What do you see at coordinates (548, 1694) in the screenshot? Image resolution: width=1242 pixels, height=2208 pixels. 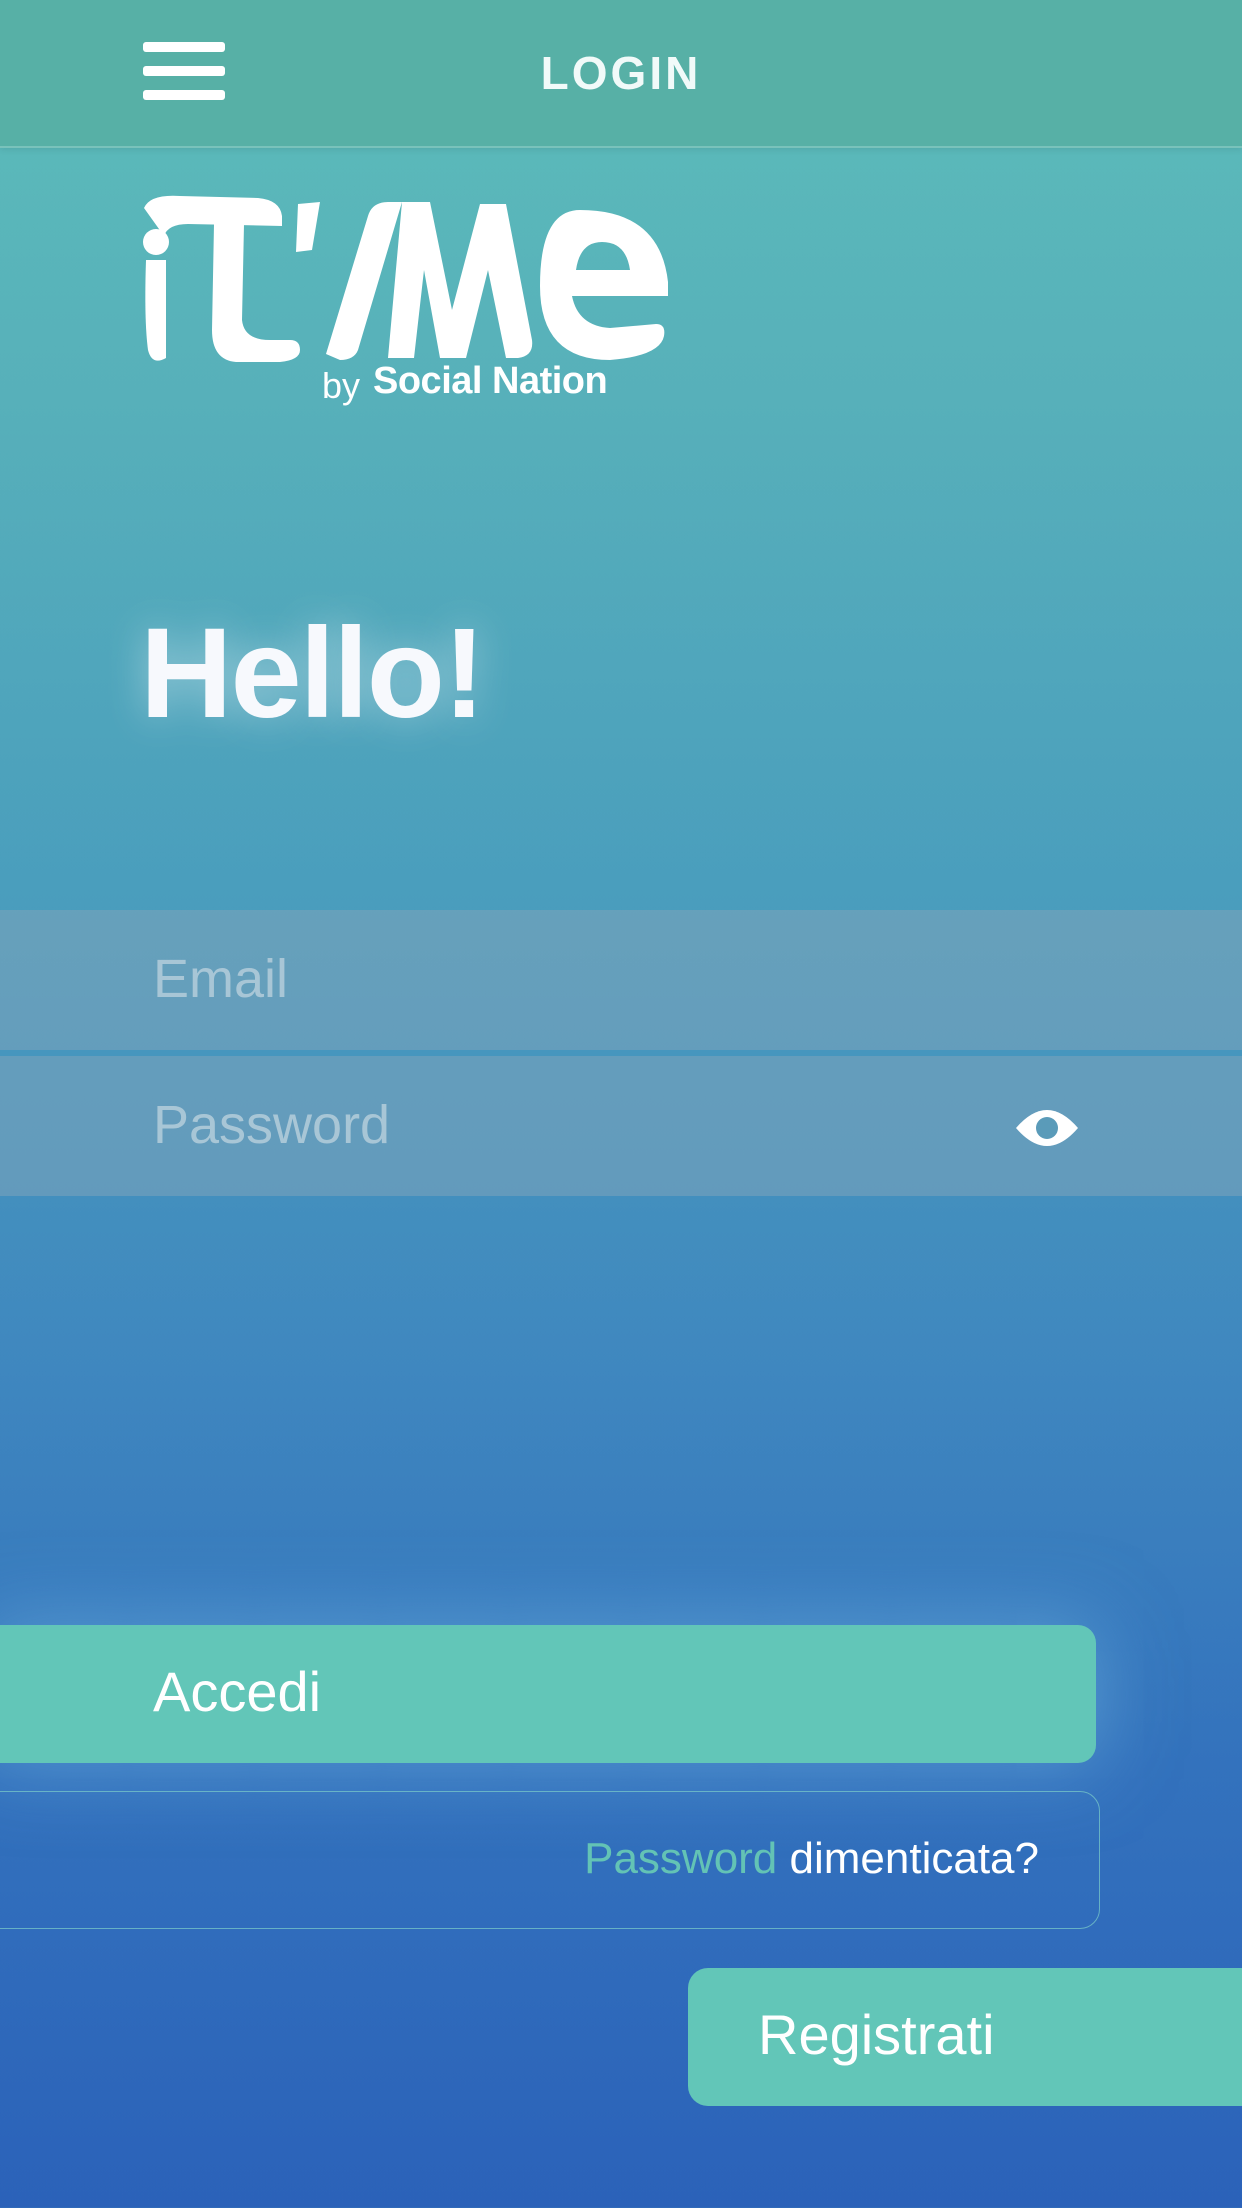 I see `login-button: Accedi` at bounding box center [548, 1694].